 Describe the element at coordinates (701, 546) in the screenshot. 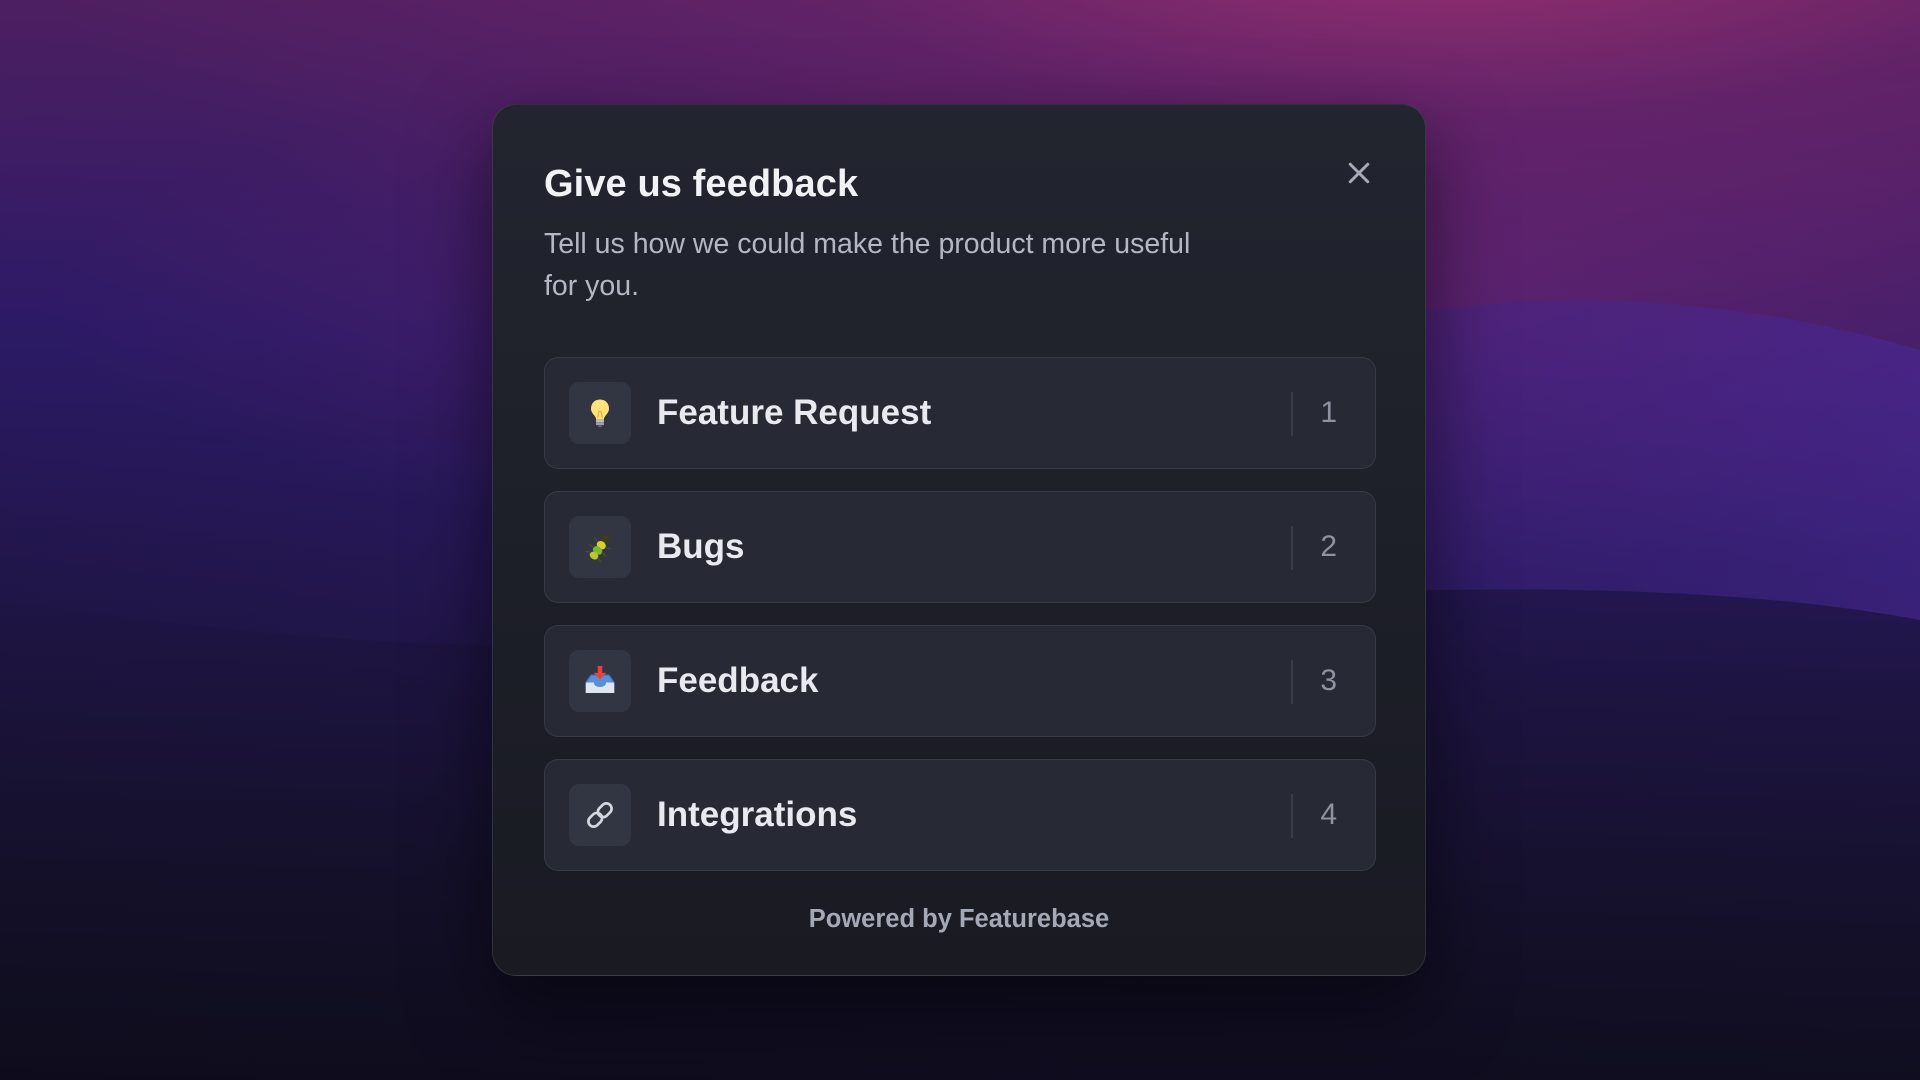

I see `option-label: Bugs` at that location.